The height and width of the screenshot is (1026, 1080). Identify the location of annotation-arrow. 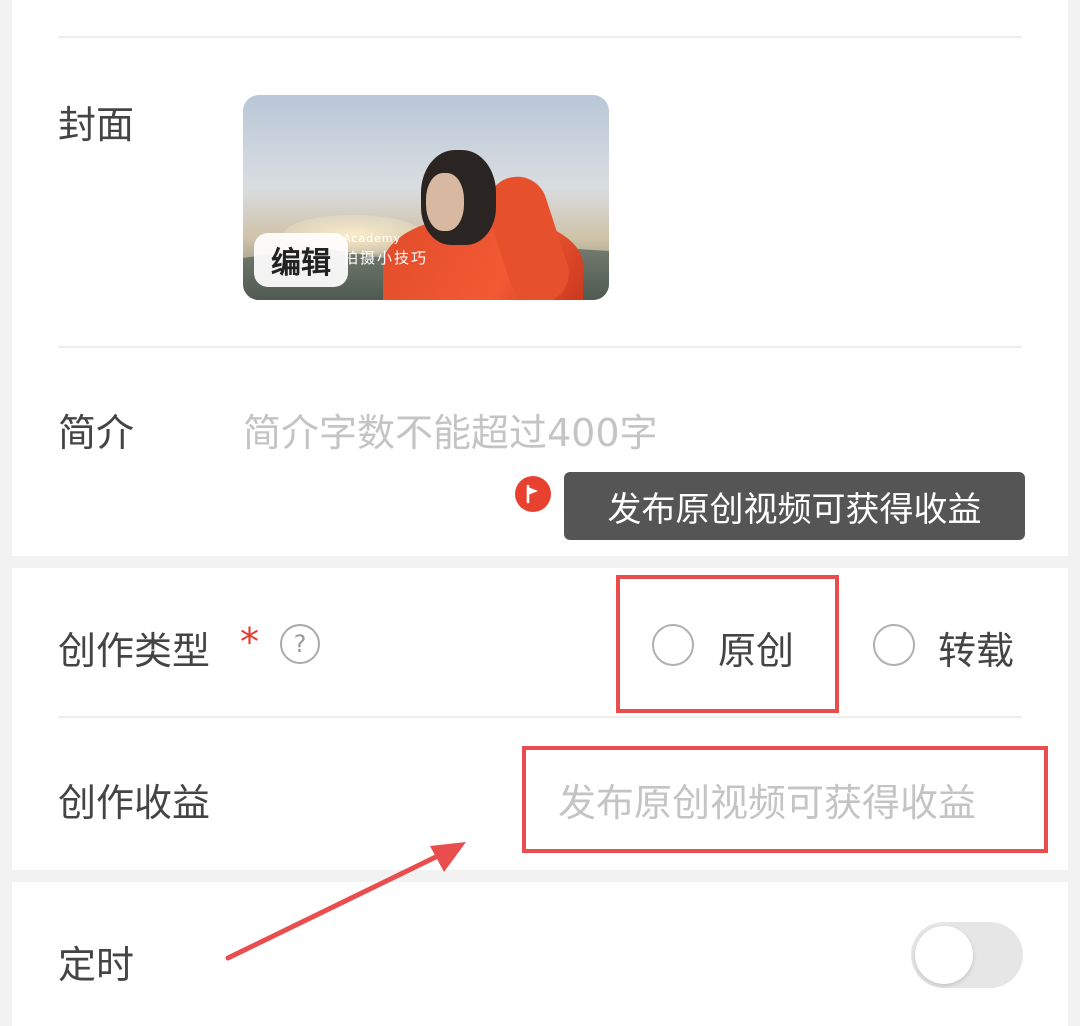
(345, 901).